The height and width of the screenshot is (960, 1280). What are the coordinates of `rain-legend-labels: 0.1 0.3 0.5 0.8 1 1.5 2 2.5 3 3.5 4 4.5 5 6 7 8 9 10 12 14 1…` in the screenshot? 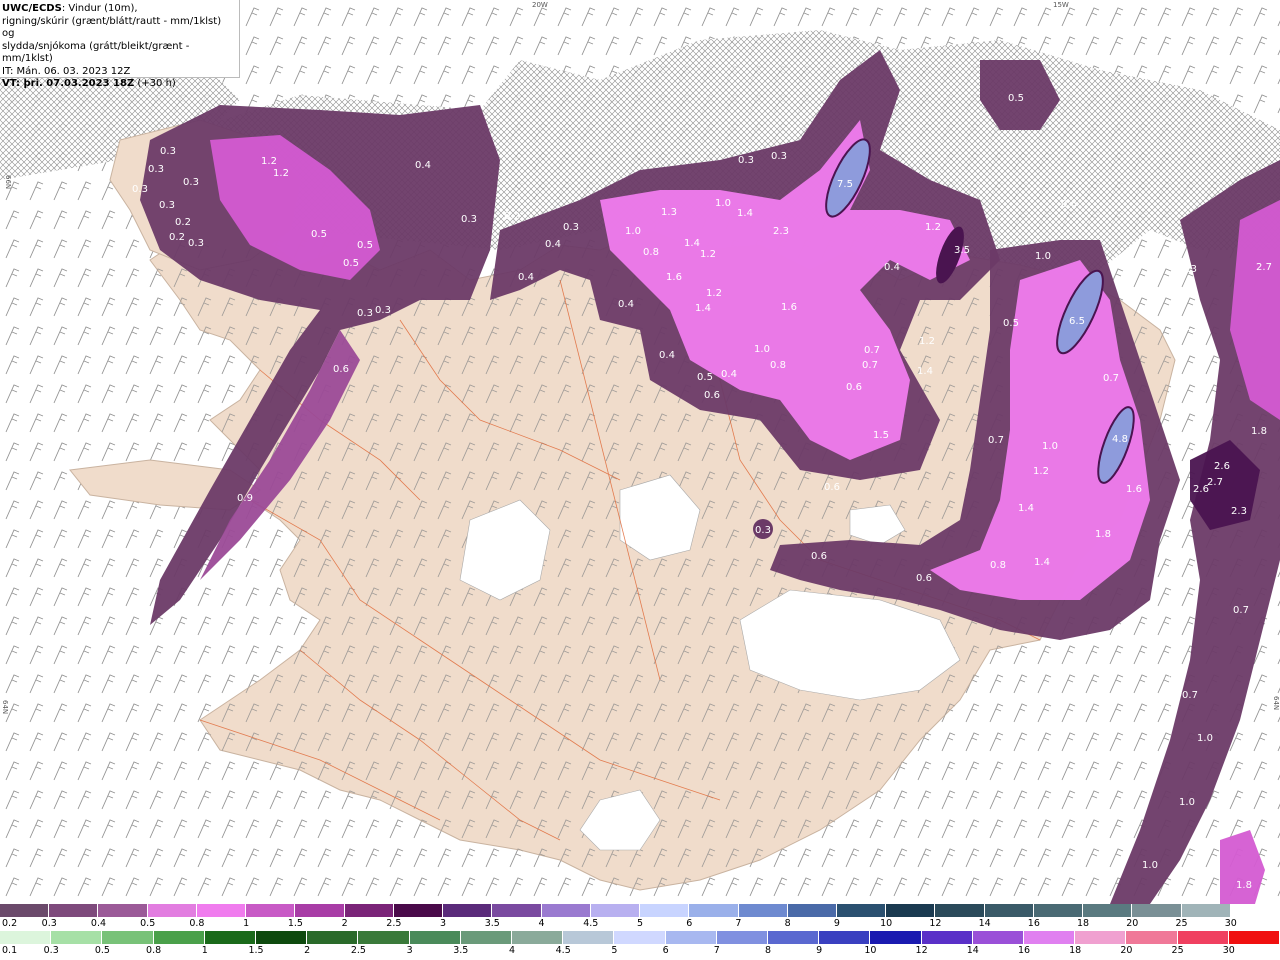 It's located at (640, 951).